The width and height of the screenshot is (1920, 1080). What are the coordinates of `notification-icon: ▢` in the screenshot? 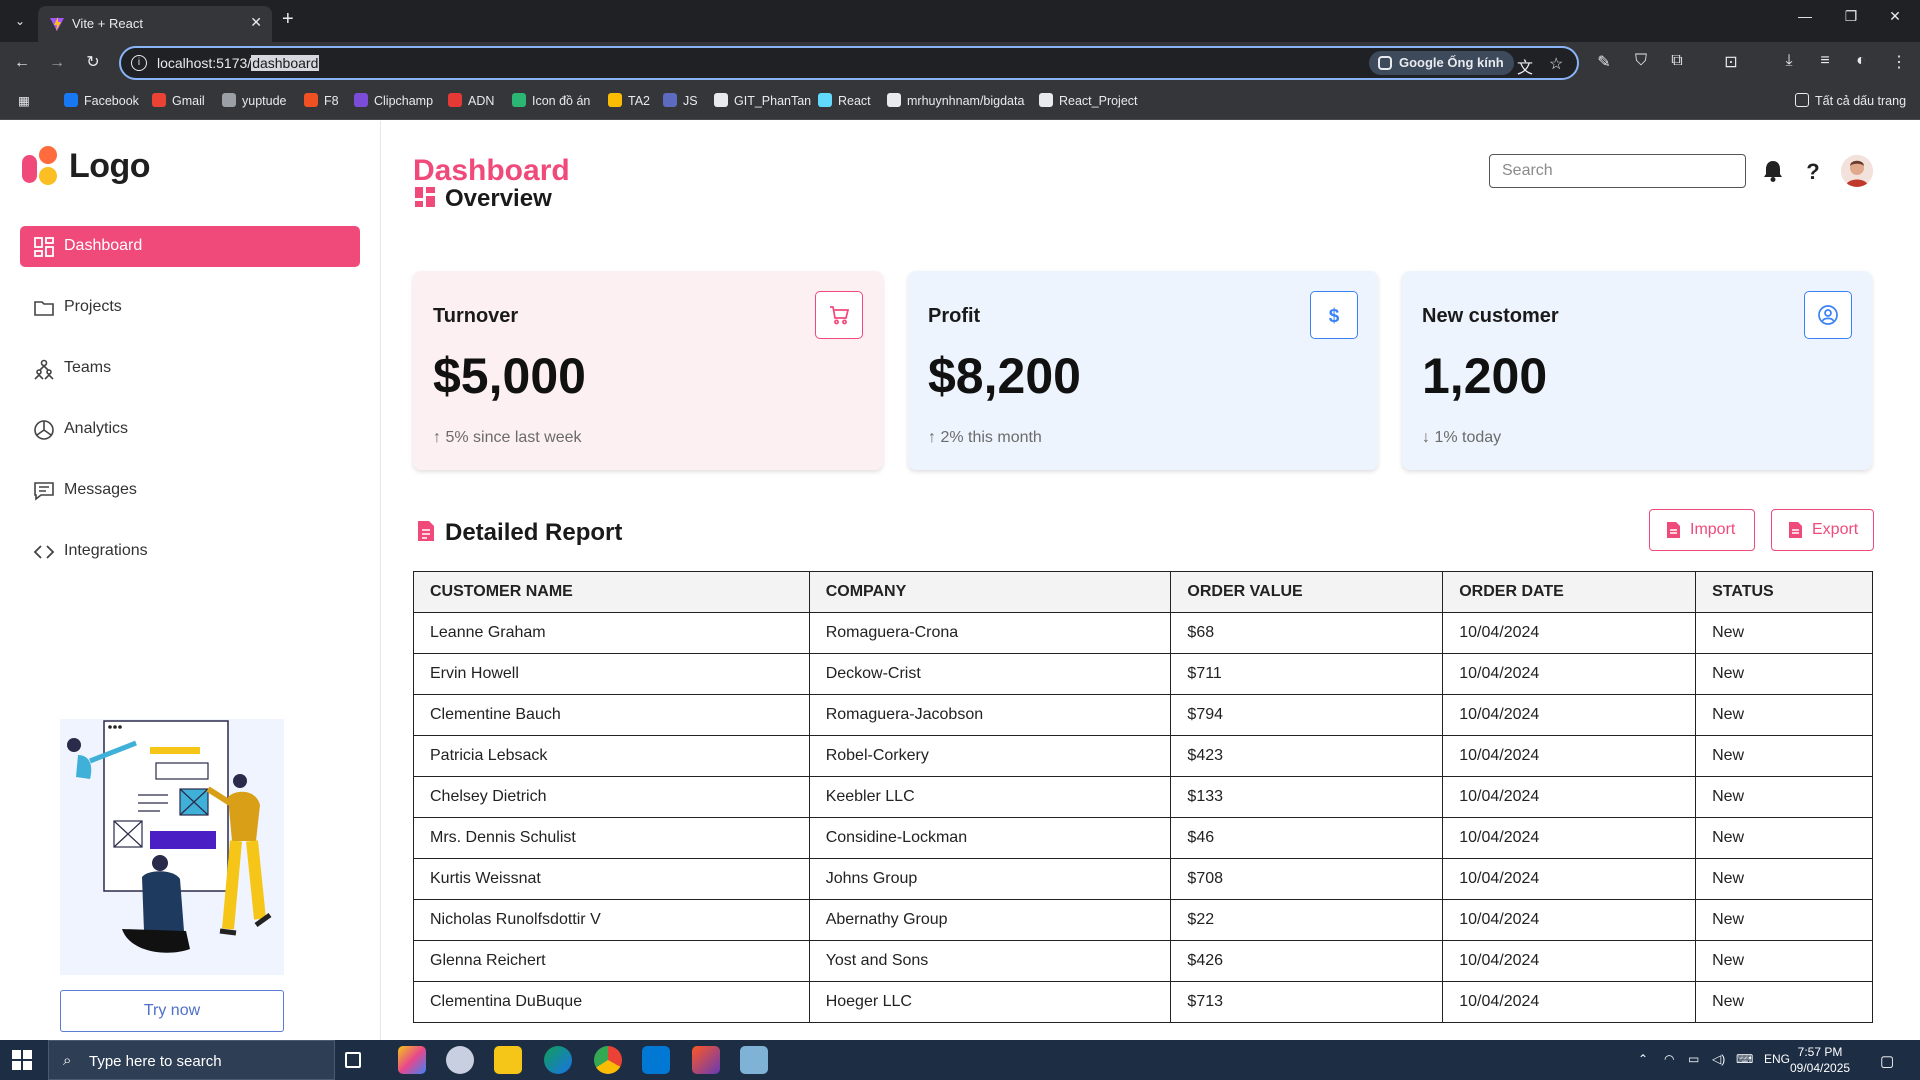 It's located at (1887, 1061).